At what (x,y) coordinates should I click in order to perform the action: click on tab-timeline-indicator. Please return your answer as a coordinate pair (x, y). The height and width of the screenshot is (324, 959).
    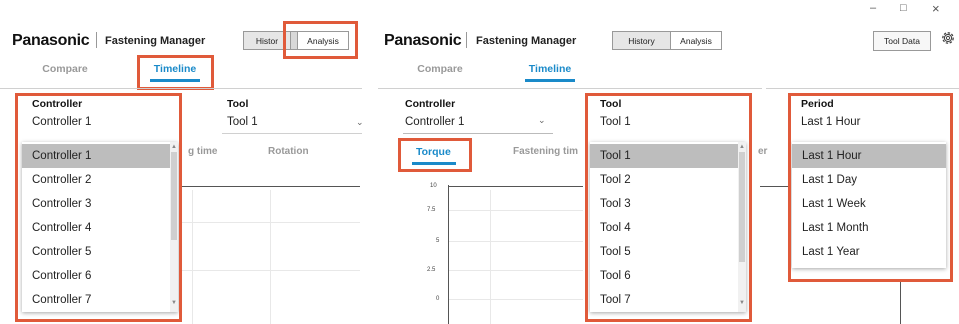
    Looking at the image, I should click on (550, 80).